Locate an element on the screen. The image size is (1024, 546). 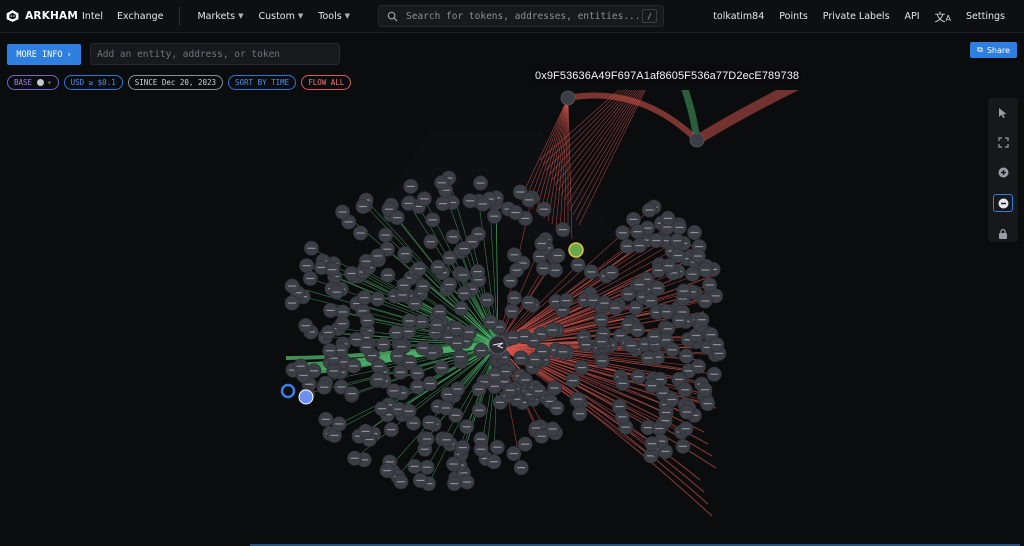
nav-link-points: Points is located at coordinates (793, 16).